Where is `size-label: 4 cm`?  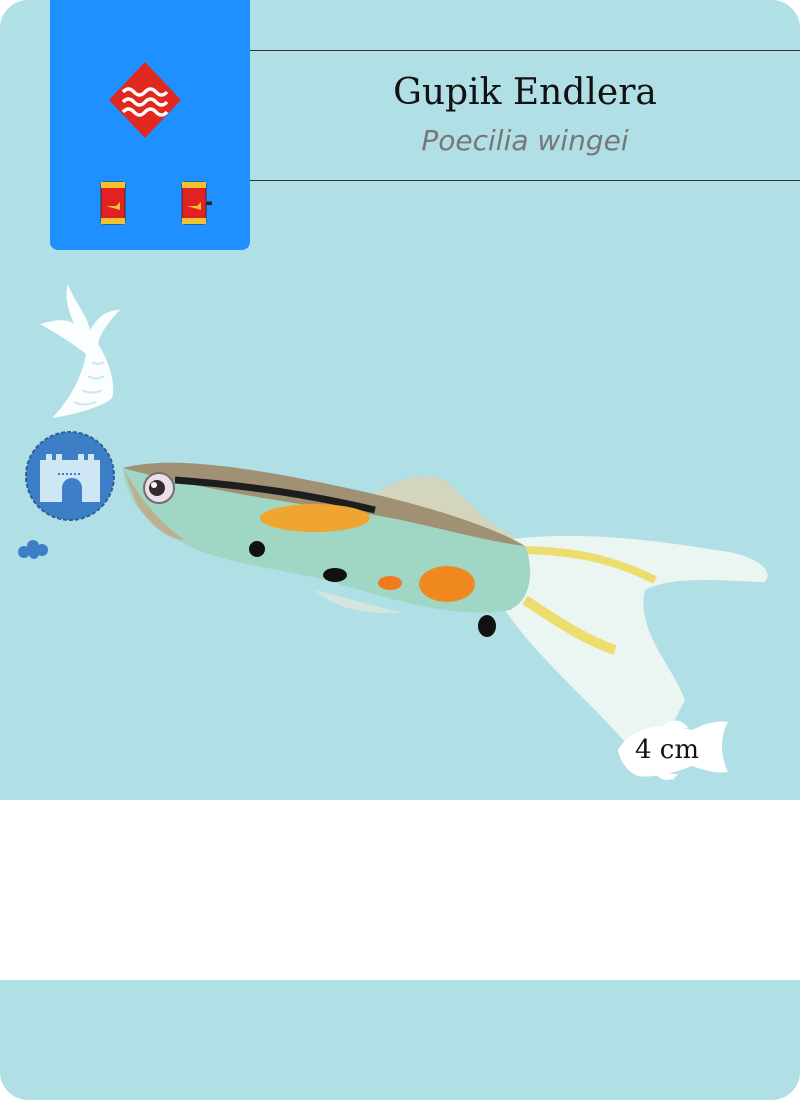
size-label: 4 cm is located at coordinates (667, 750).